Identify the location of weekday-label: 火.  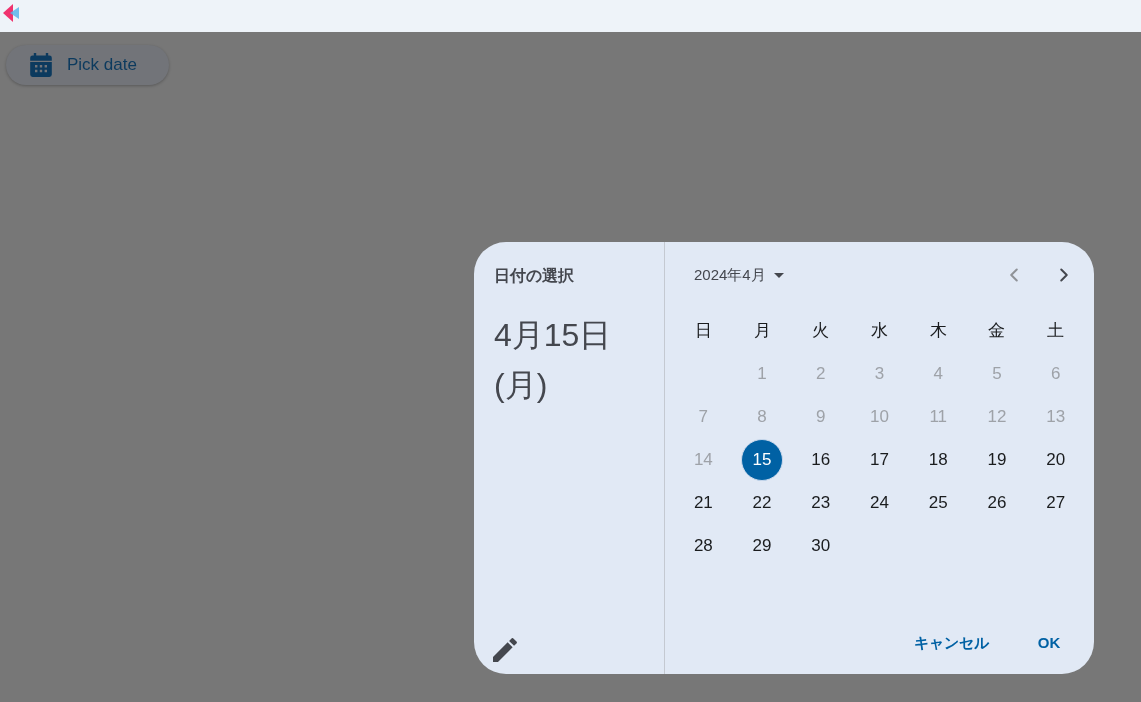
(821, 330).